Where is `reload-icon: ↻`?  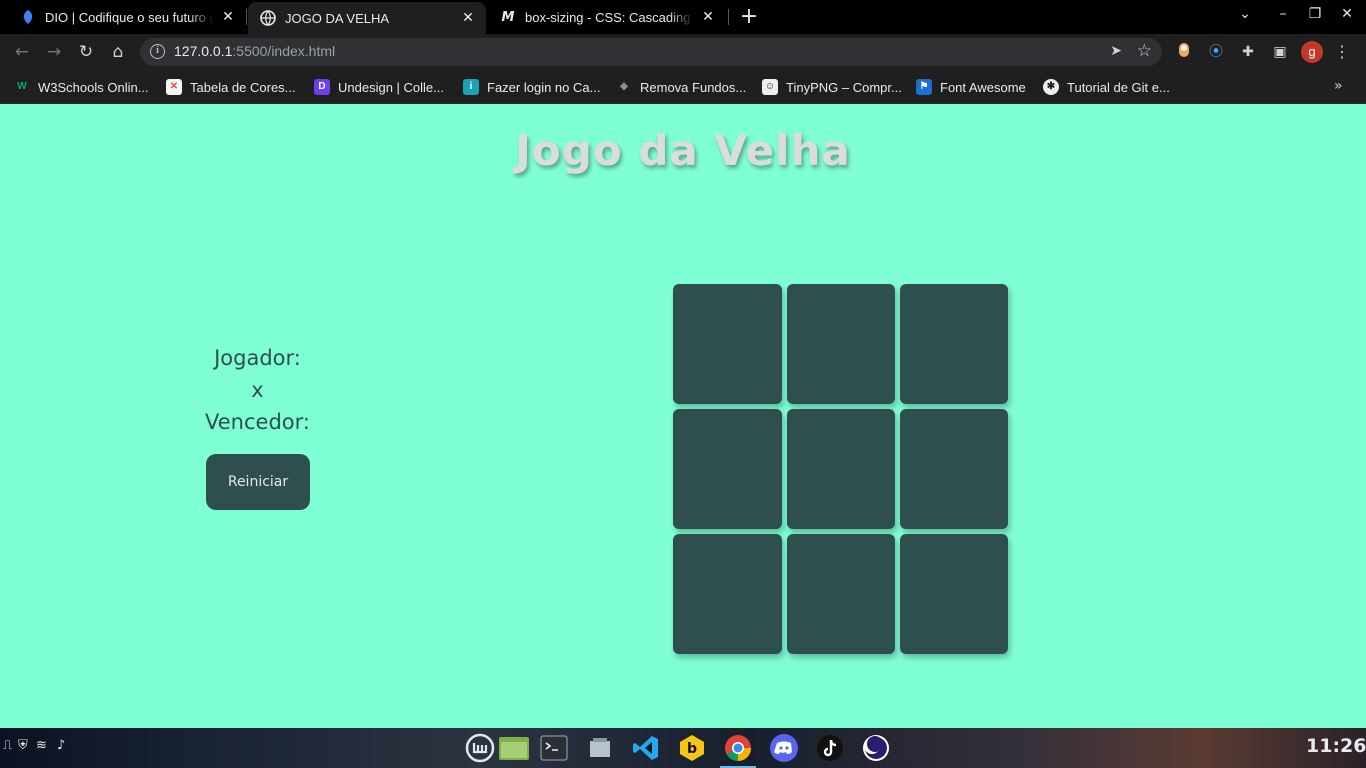 reload-icon: ↻ is located at coordinates (86, 52).